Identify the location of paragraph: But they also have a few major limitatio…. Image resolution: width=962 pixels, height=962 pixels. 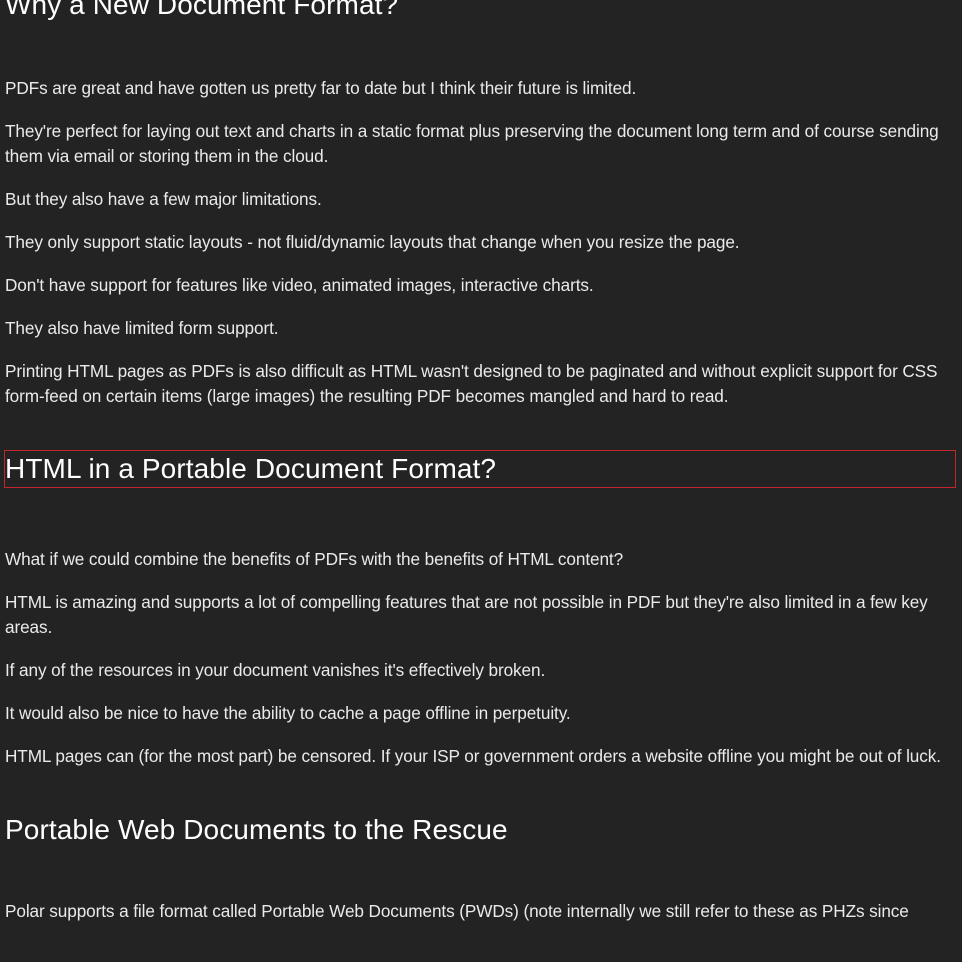
(163, 199).